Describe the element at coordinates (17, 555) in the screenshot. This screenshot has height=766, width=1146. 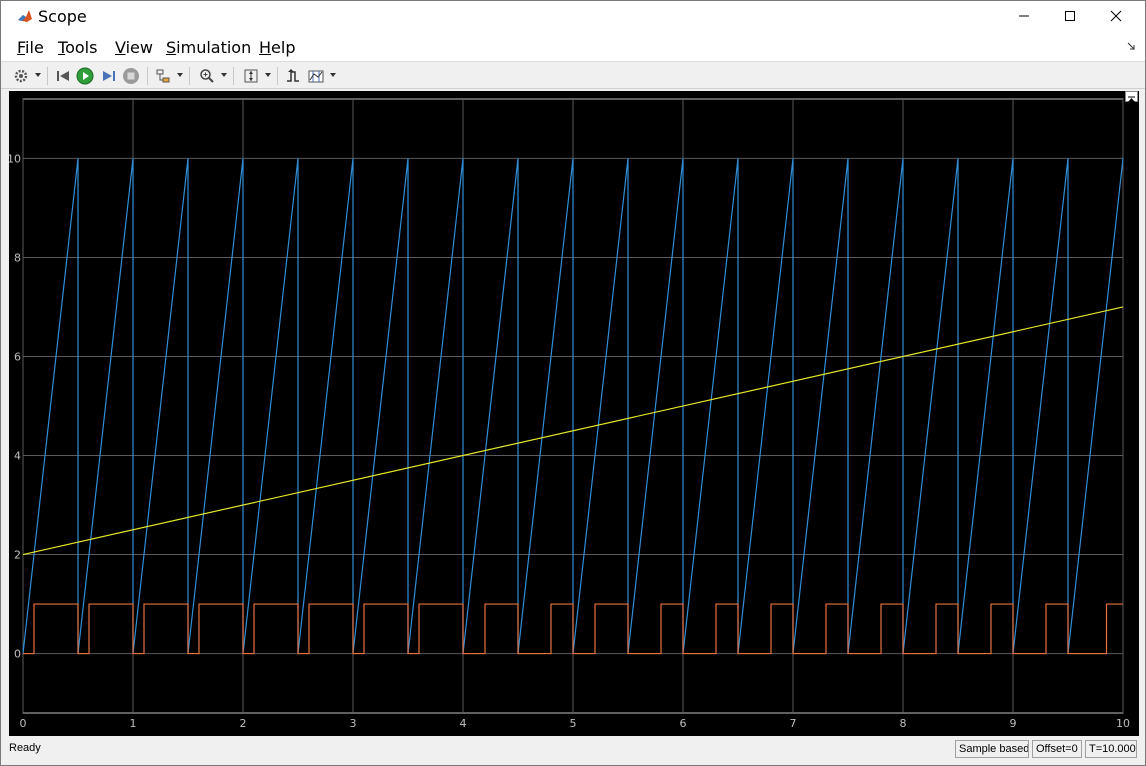
I see `y-tick-label: 2` at that location.